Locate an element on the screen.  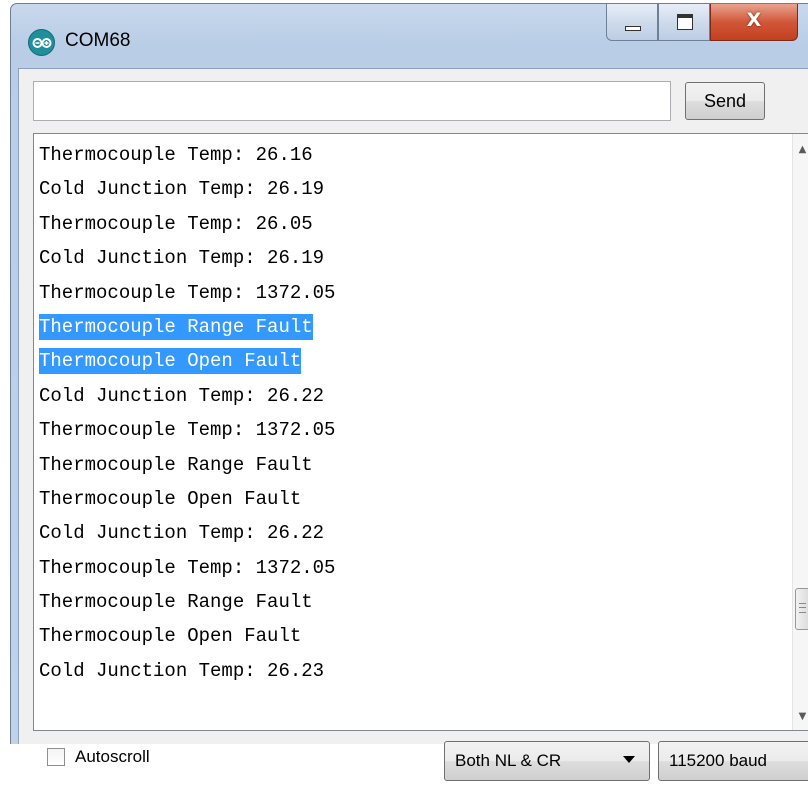
scroll-up-arrow-icon: ▲ is located at coordinates (800, 149).